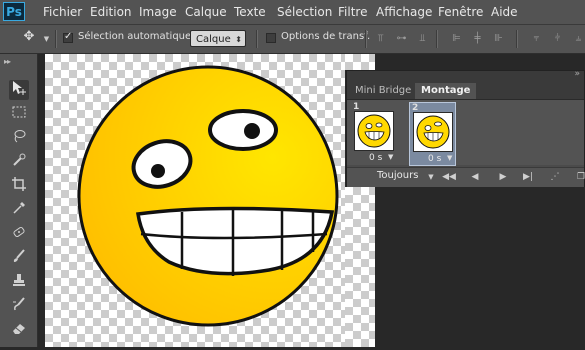 The image size is (585, 350). Describe the element at coordinates (14, 11) in the screenshot. I see `photoshop-logo: Ps` at that location.